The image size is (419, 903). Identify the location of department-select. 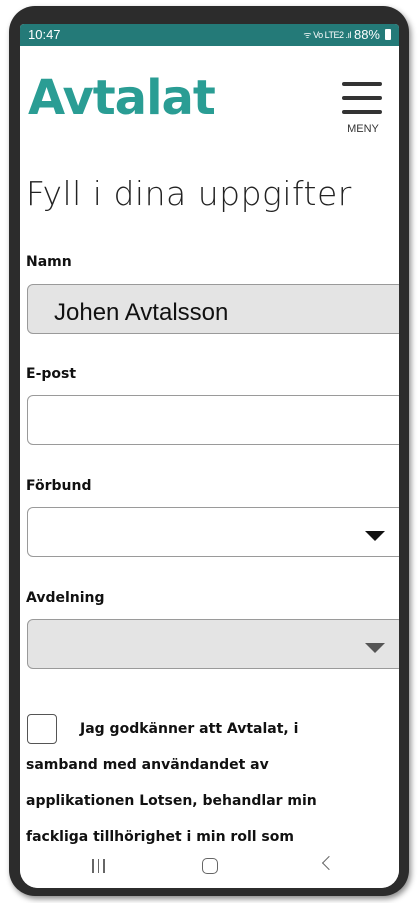
(213, 644).